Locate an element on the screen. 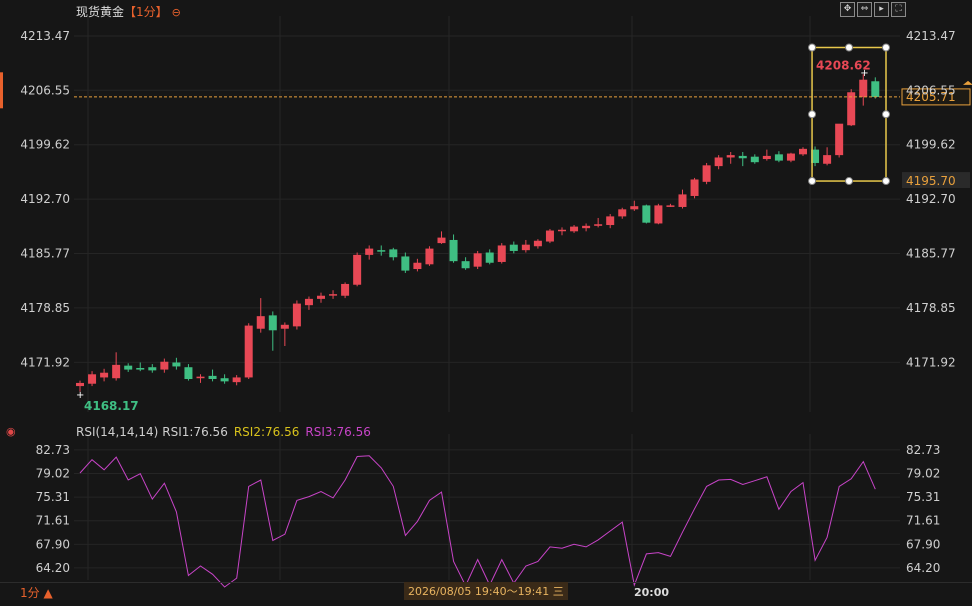 The image size is (972, 606). price-axis-label-left: 4213.47 is located at coordinates (45, 36).